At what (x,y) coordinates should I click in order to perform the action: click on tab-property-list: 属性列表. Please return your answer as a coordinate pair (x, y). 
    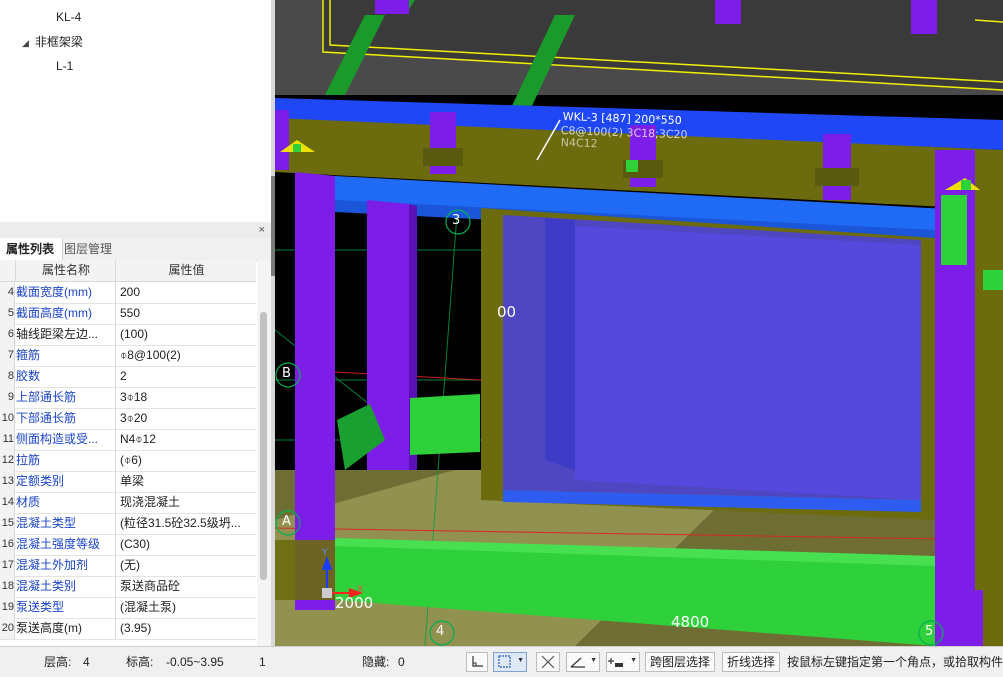
    Looking at the image, I should click on (31, 249).